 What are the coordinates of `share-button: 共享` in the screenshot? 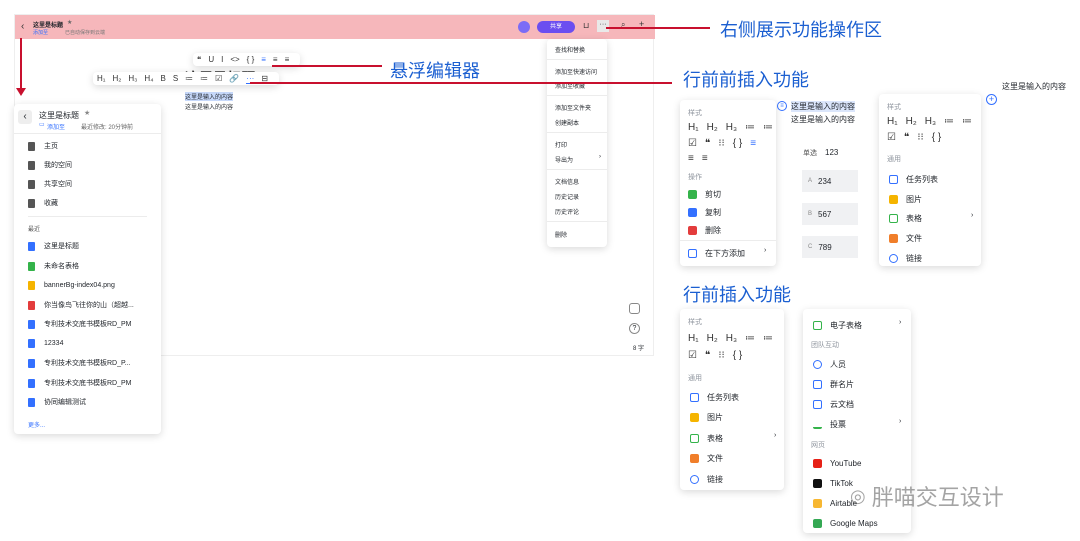 It's located at (556, 27).